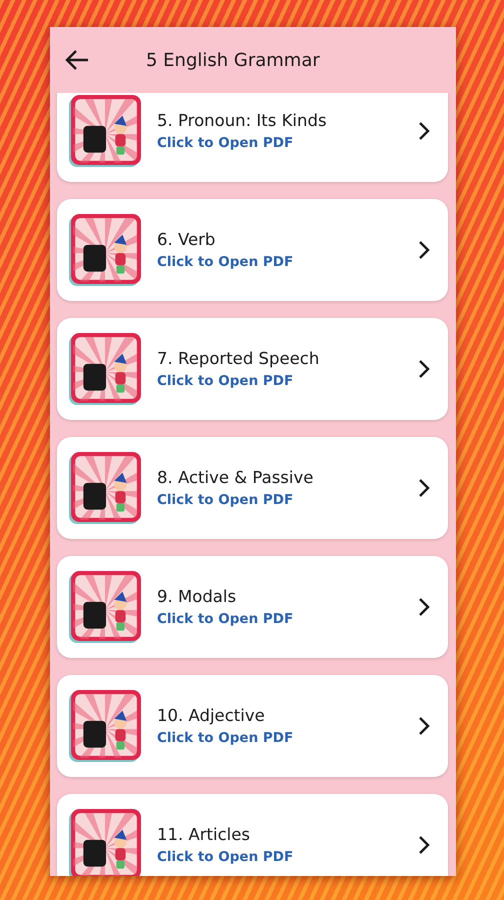  Describe the element at coordinates (252, 607) in the screenshot. I see `chapter-card: 9. Modals Click to Open PDF` at that location.